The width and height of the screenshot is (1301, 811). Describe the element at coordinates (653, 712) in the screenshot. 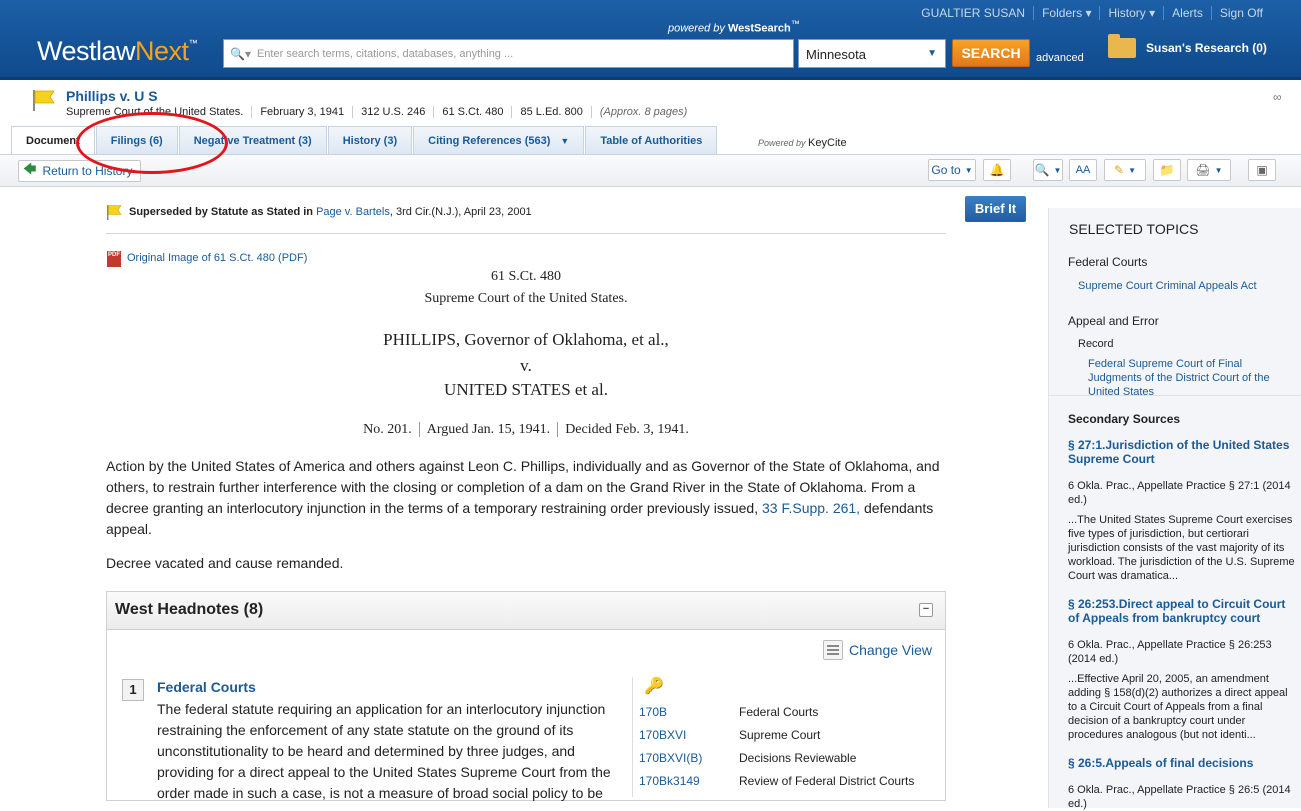

I see `key-number-link: 170B` at that location.